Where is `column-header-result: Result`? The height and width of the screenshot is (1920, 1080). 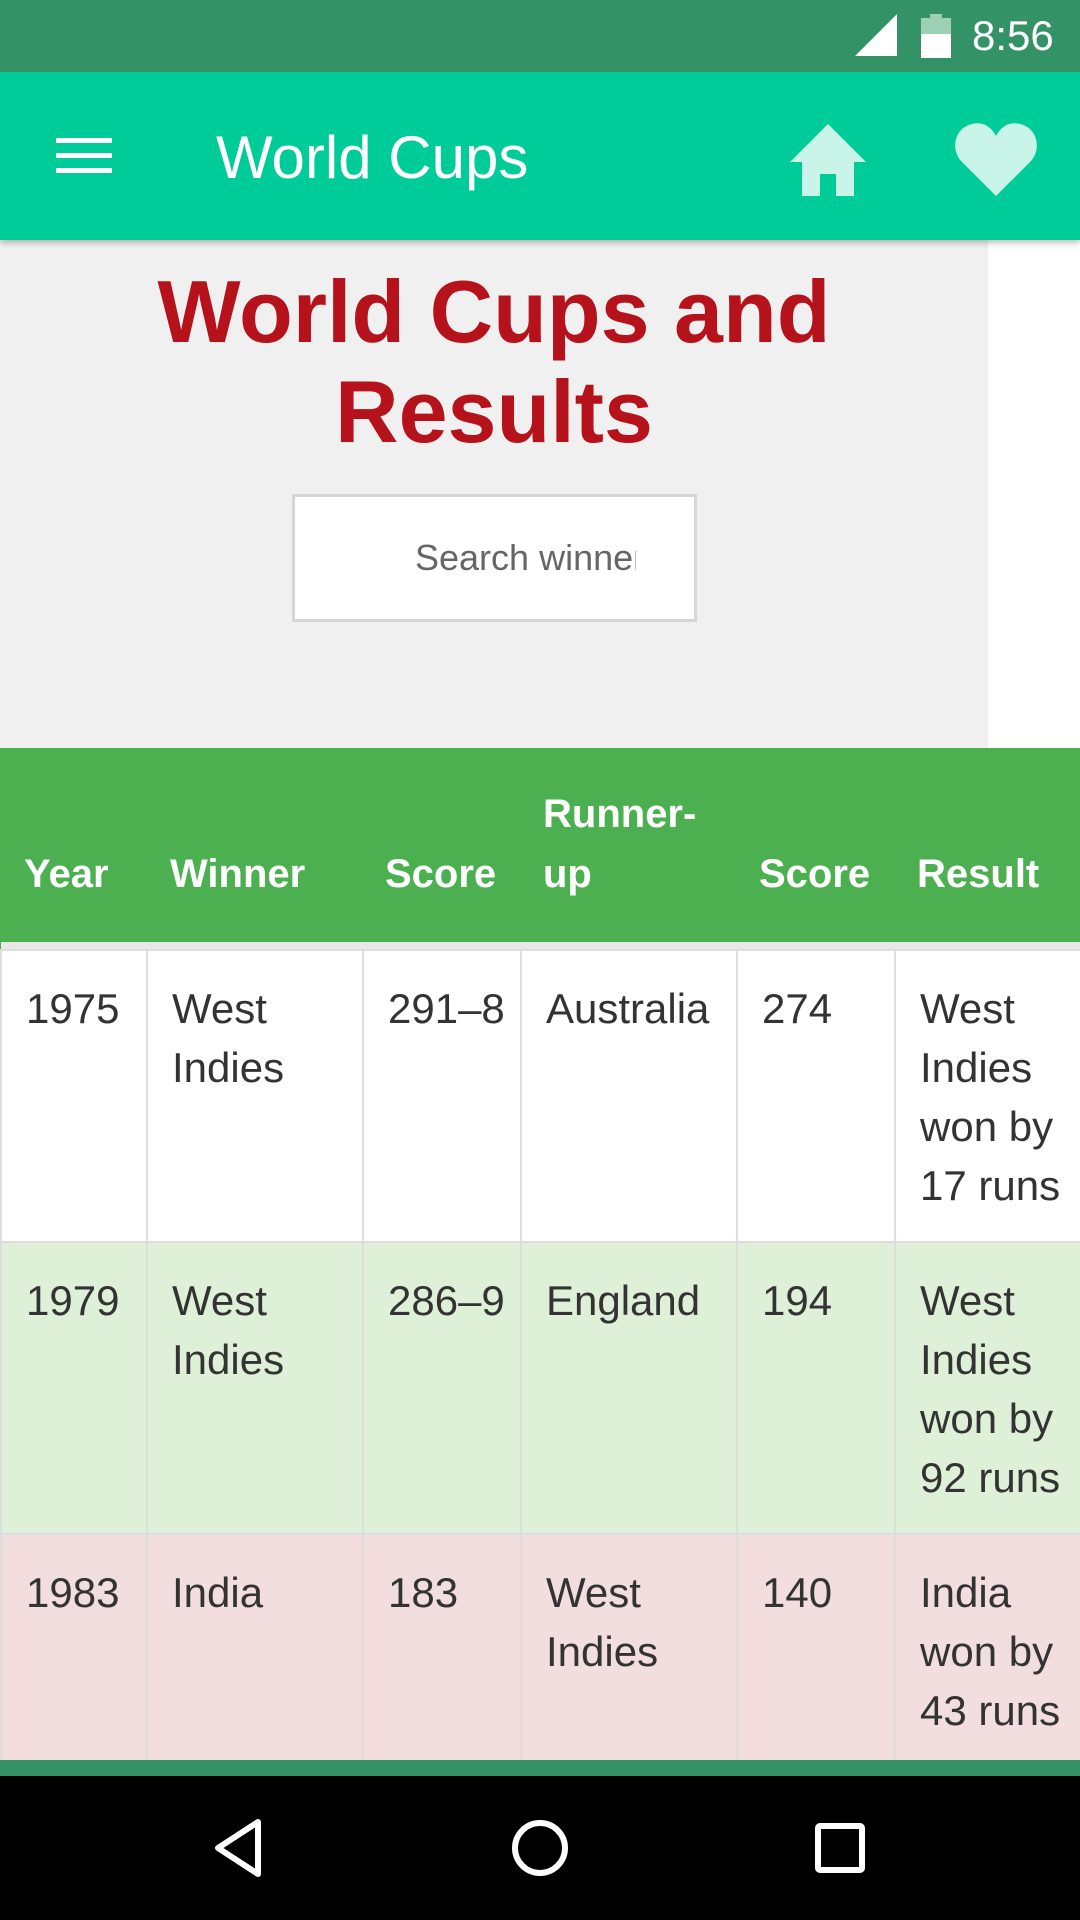 column-header-result: Result is located at coordinates (987, 845).